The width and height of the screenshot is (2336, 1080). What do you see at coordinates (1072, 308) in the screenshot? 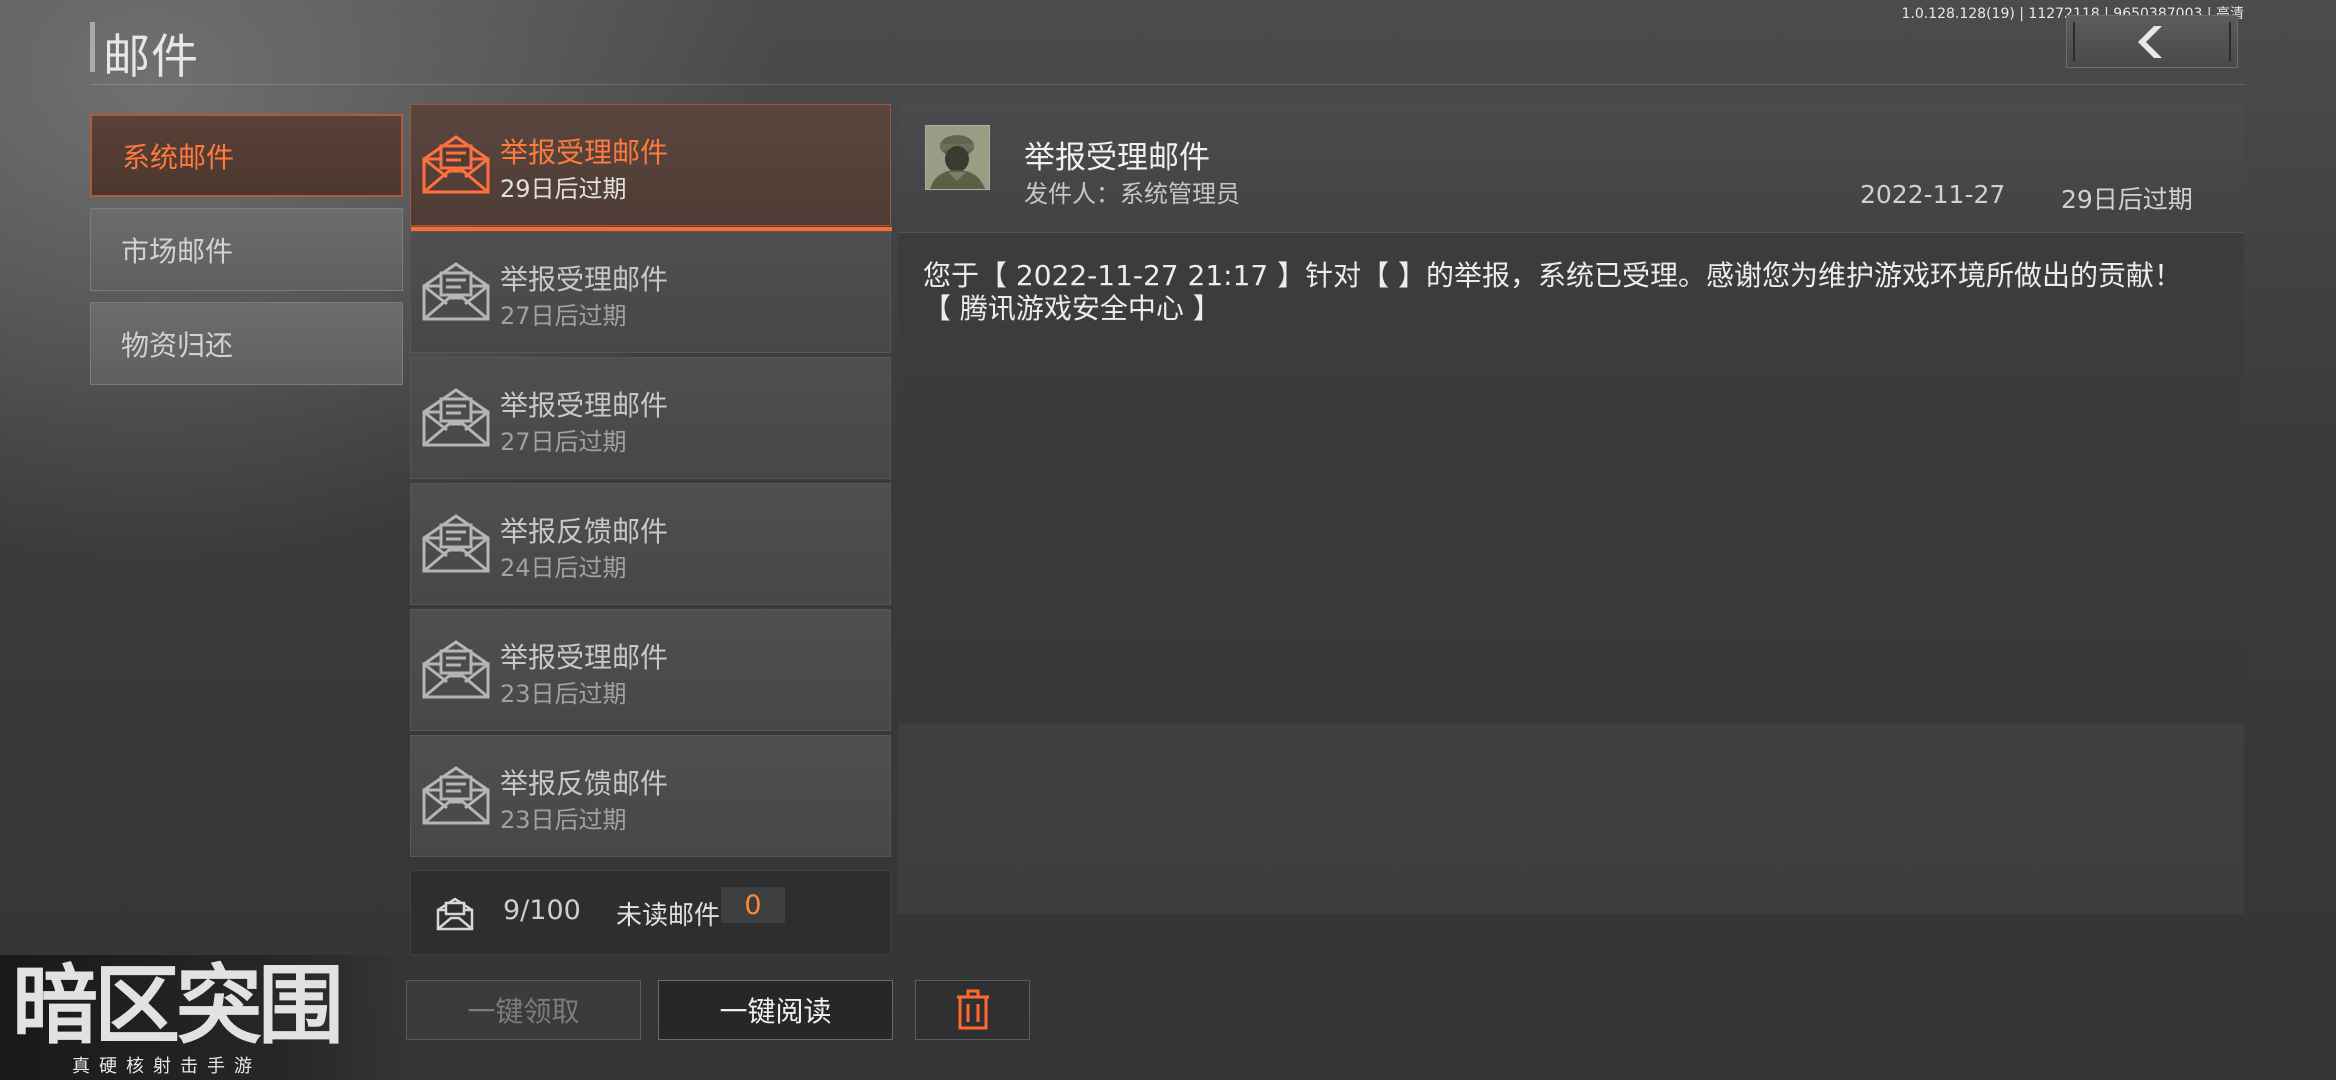
I see `mail-body-signature: 【 腾讯游戏安全中心 】` at bounding box center [1072, 308].